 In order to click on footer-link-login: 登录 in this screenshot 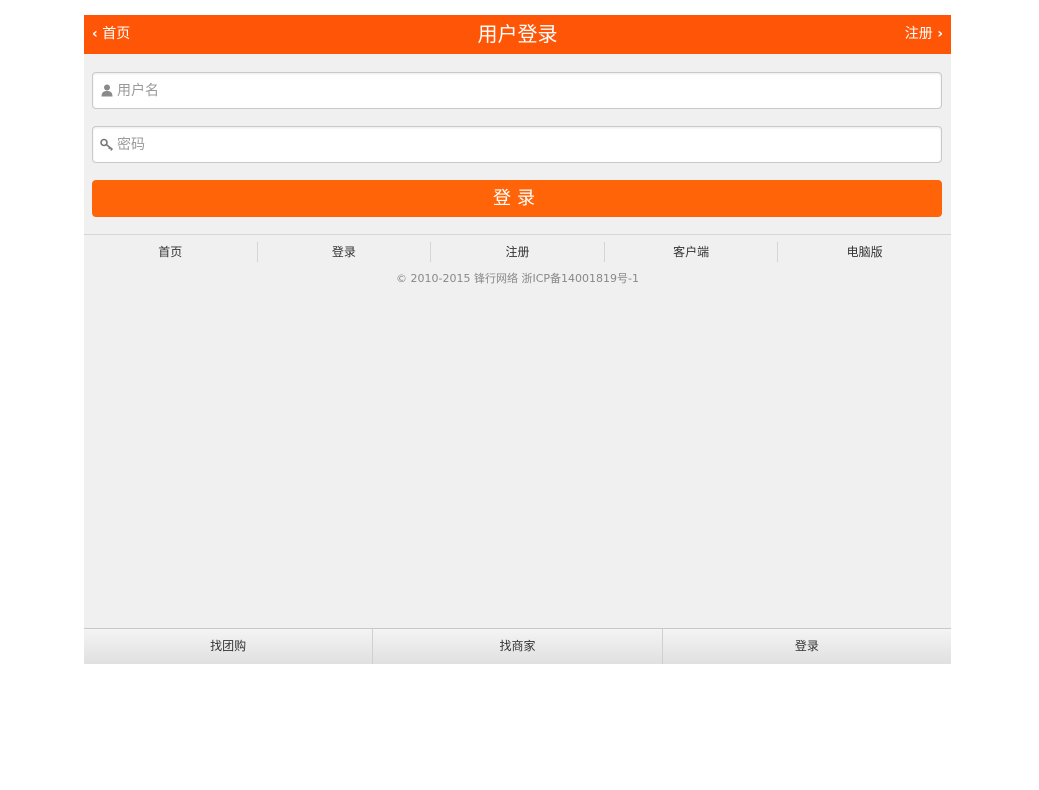, I will do `click(343, 252)`.